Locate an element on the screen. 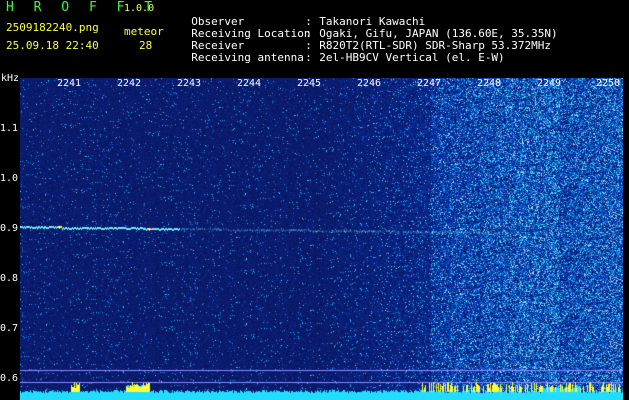 Image resolution: width=629 pixels, height=400 pixels. x-tick-label: 2247 is located at coordinates (429, 83).